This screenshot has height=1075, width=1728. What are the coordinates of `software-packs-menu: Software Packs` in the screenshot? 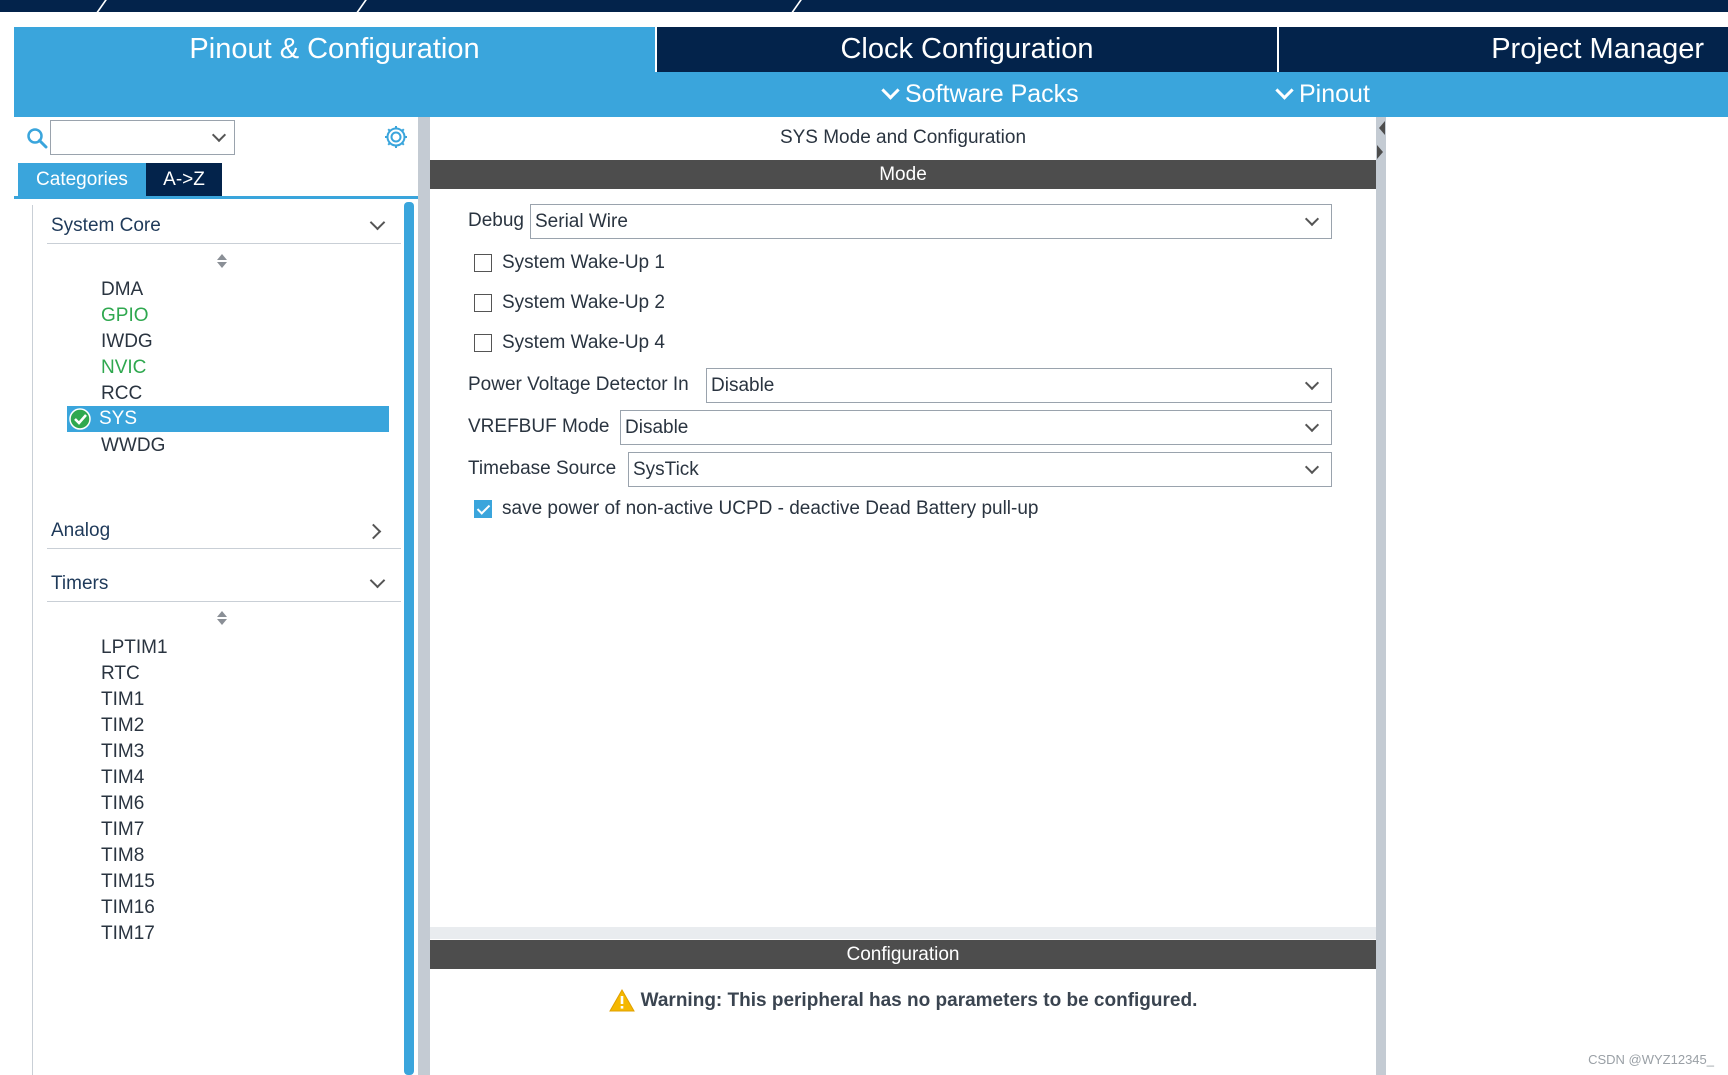 It's located at (980, 94).